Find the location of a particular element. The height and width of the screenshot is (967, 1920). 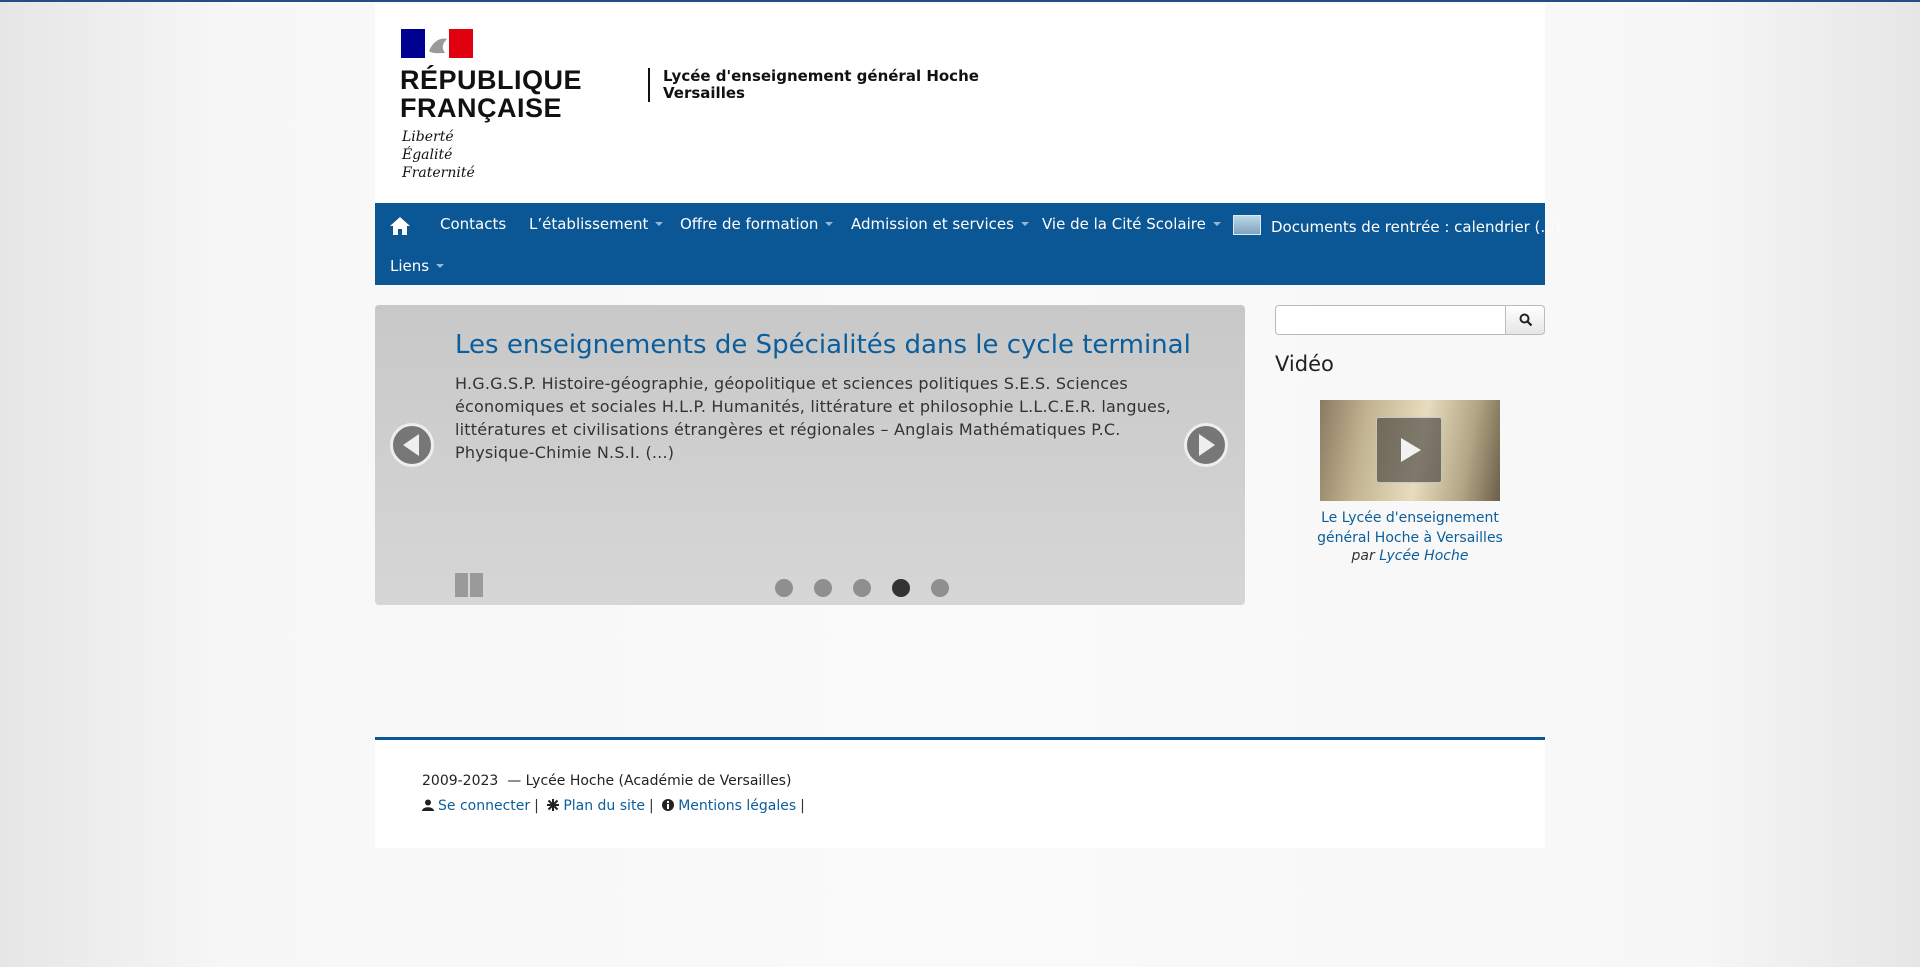

login-link: Se connecter is located at coordinates (484, 806).